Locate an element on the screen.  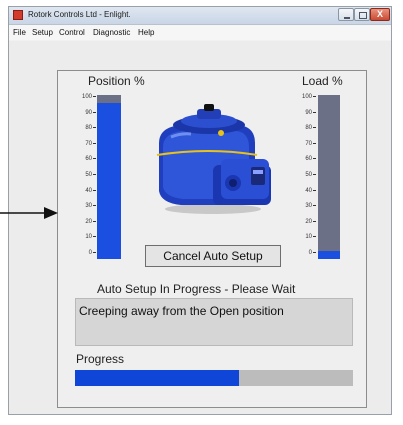
load-scale: 100 90 80 70 60 50 40 30 20 10 0 is located at coordinates (303, 176).